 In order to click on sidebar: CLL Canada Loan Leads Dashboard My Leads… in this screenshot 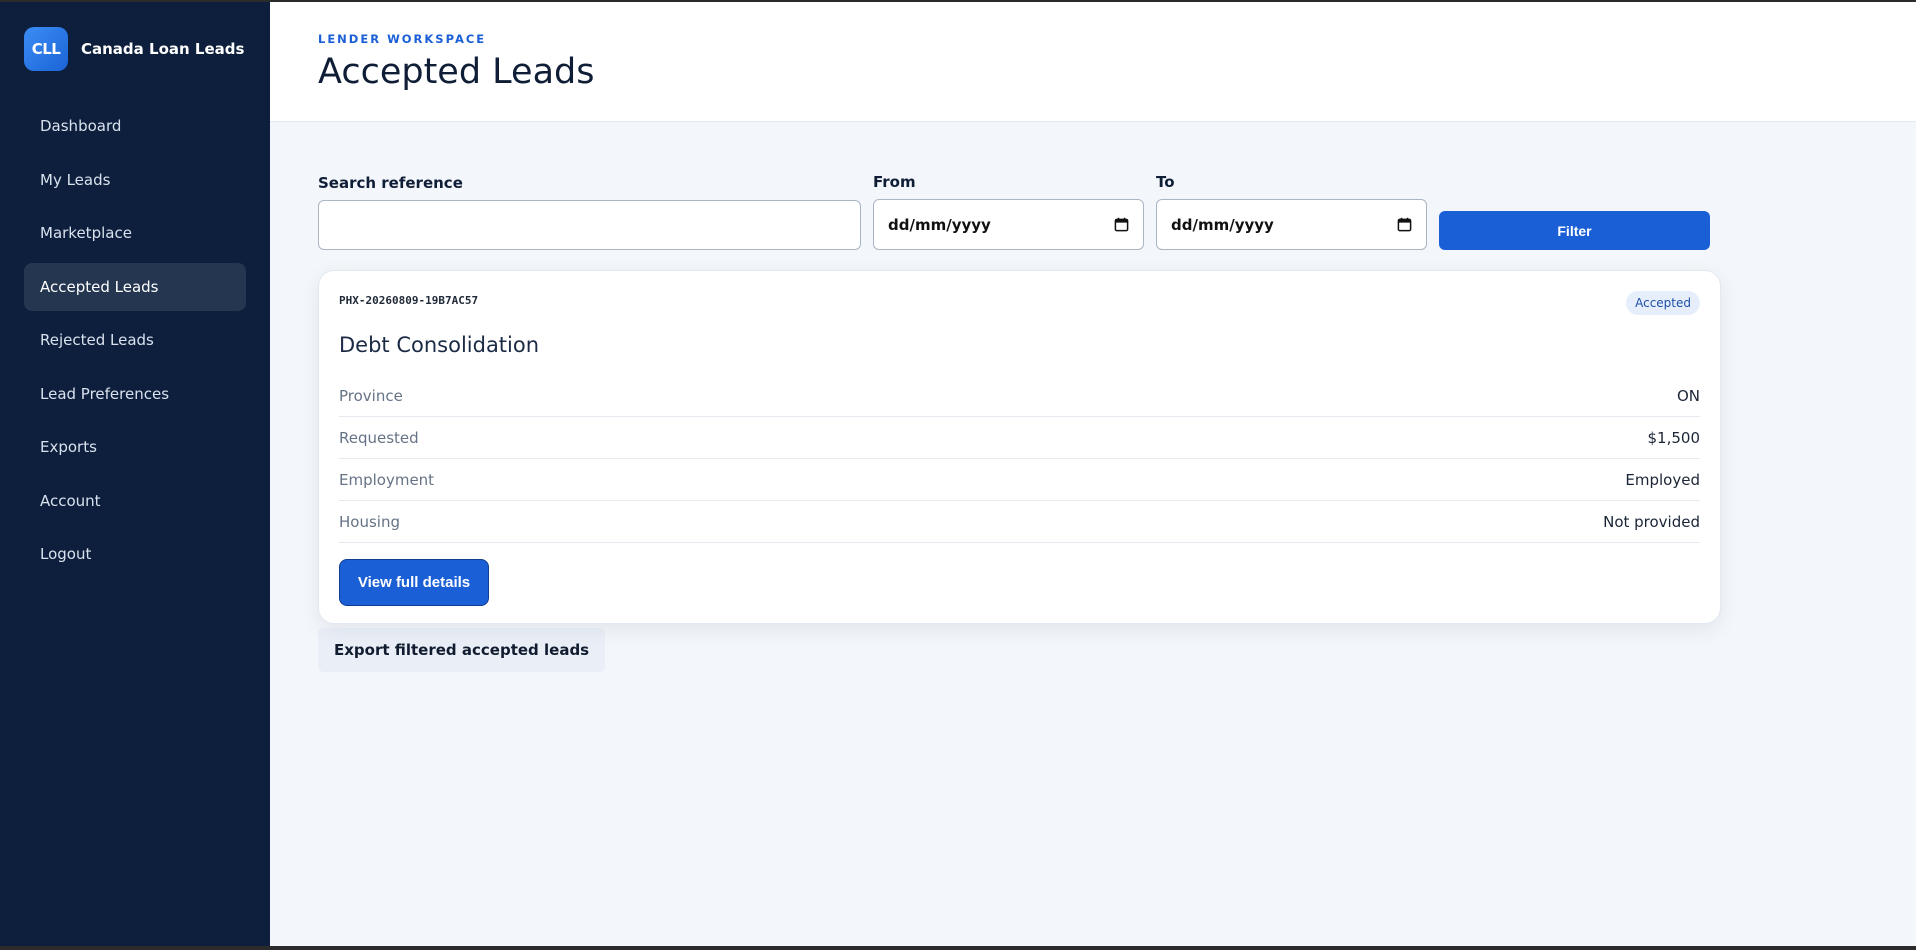, I will do `click(135, 474)`.